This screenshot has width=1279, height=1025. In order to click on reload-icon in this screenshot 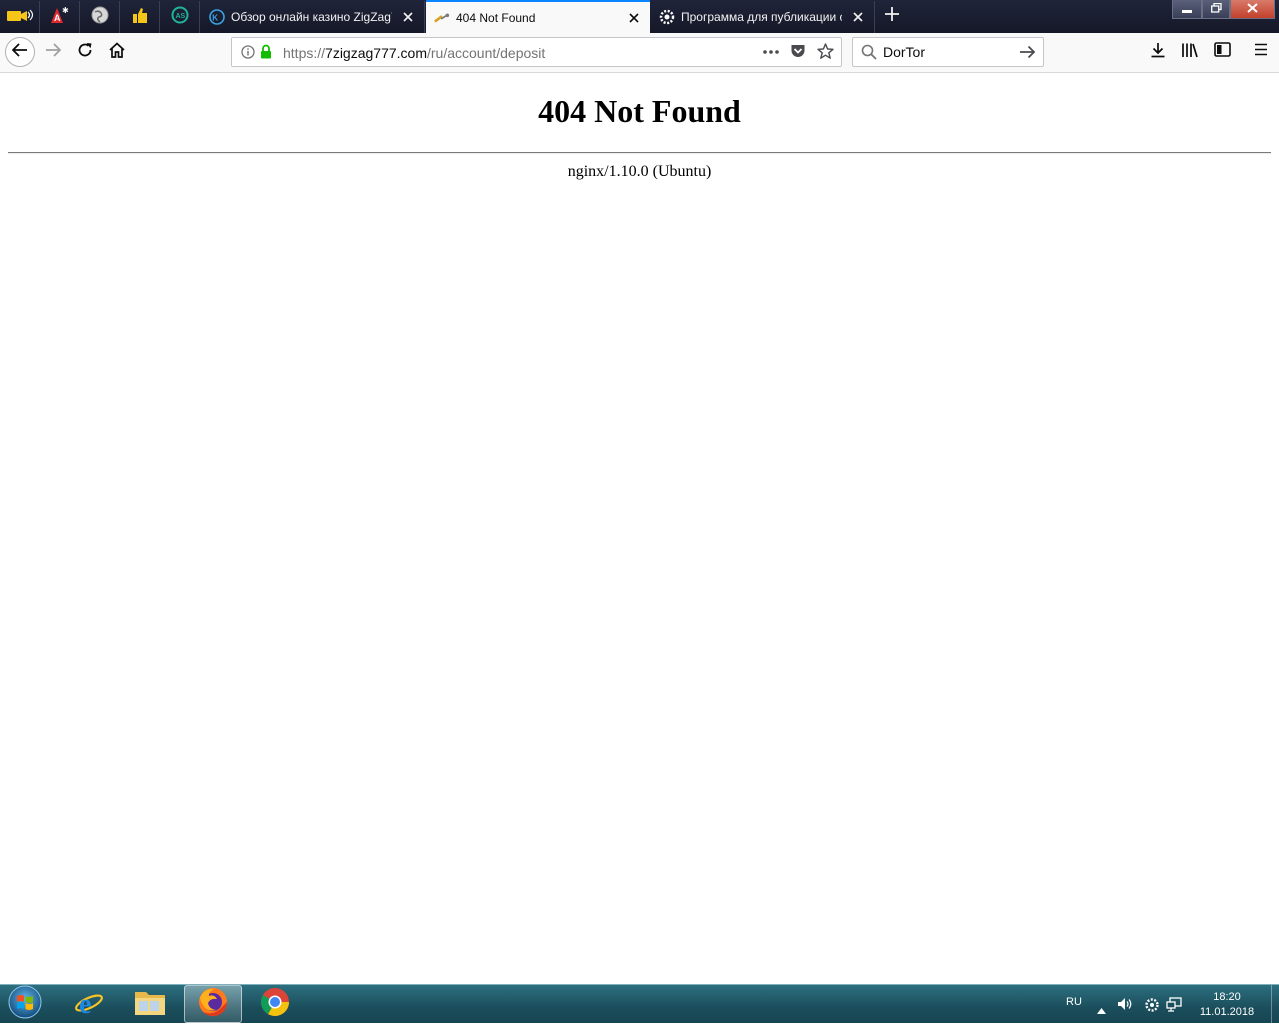, I will do `click(85, 52)`.